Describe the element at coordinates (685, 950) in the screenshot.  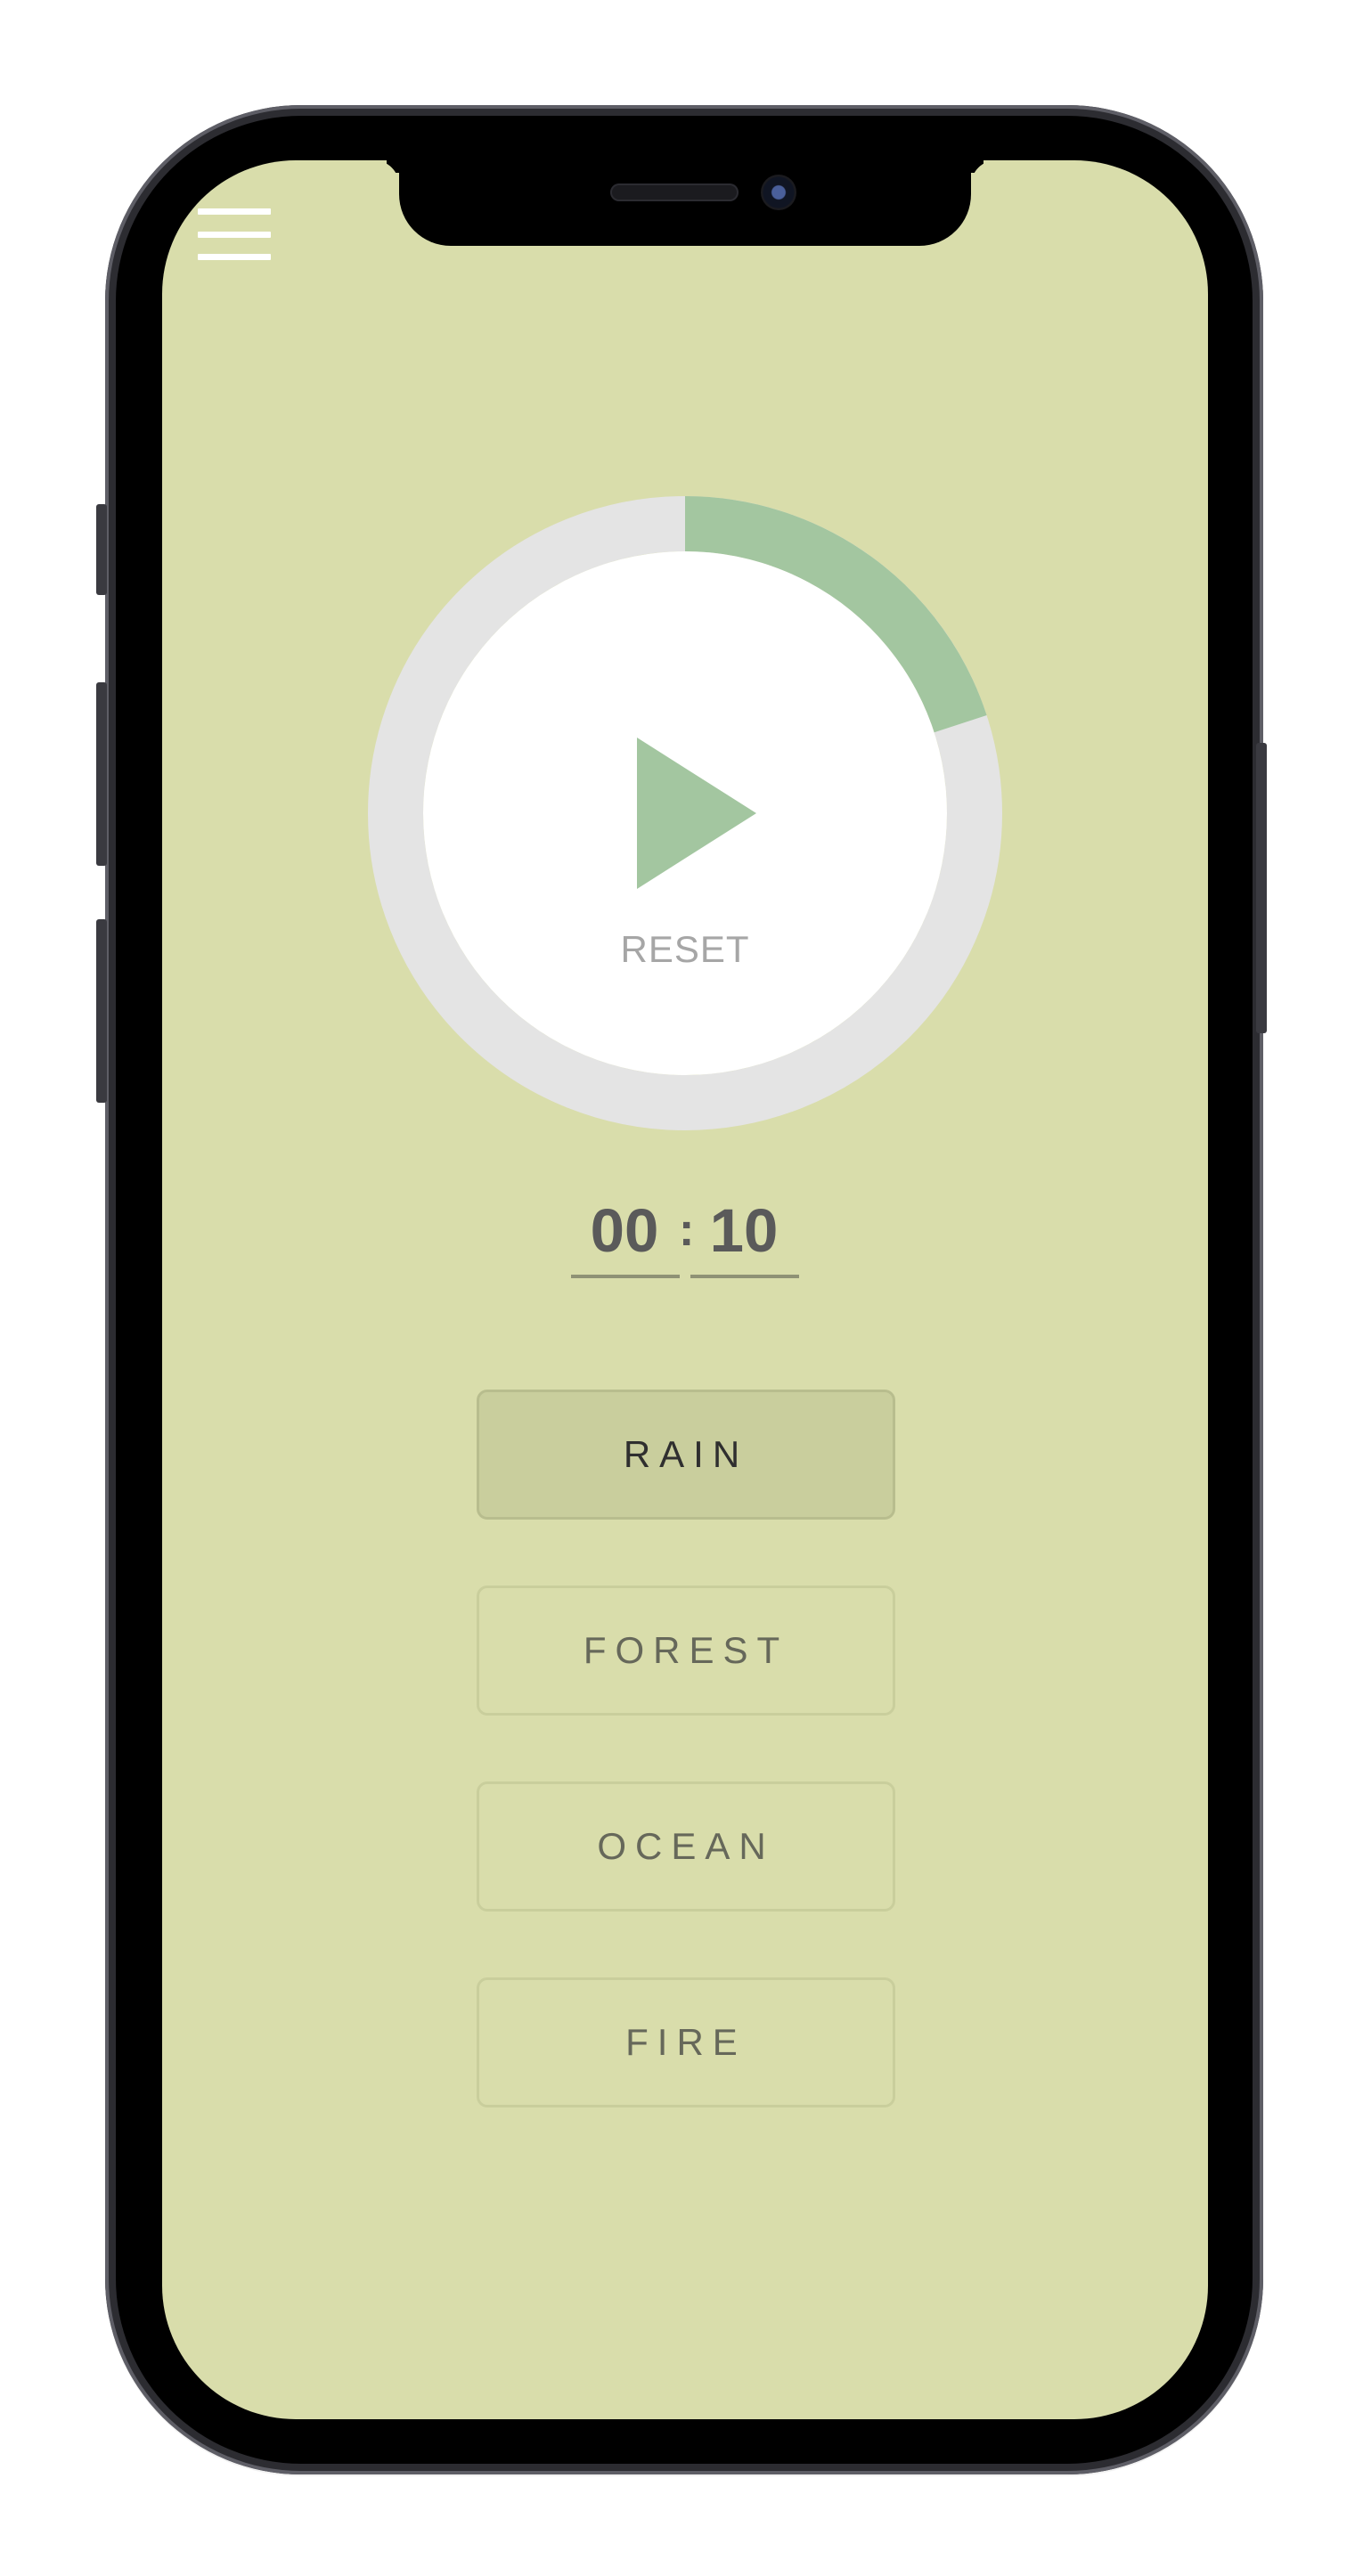
I see `reset-button: RESET` at that location.